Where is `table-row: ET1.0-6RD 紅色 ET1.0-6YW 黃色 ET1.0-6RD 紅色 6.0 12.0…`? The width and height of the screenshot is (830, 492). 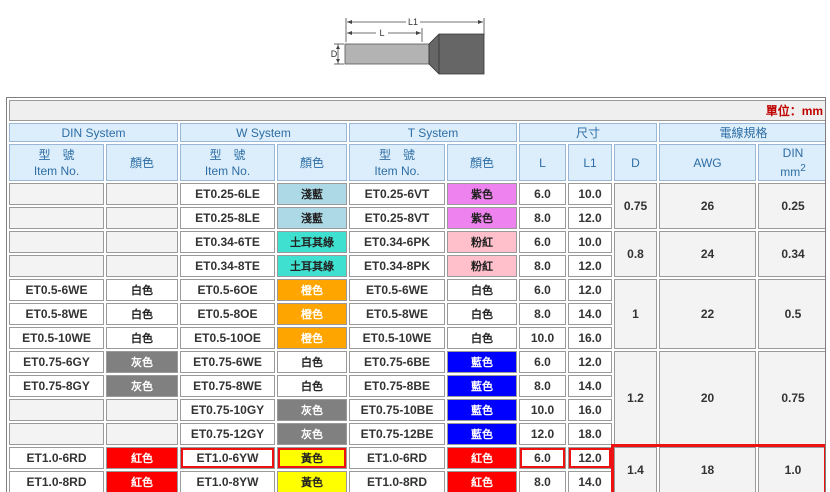 table-row: ET1.0-6RD 紅色 ET1.0-6YW 黃色 ET1.0-6RD 紅色 6.0 12.0… is located at coordinates (417, 469).